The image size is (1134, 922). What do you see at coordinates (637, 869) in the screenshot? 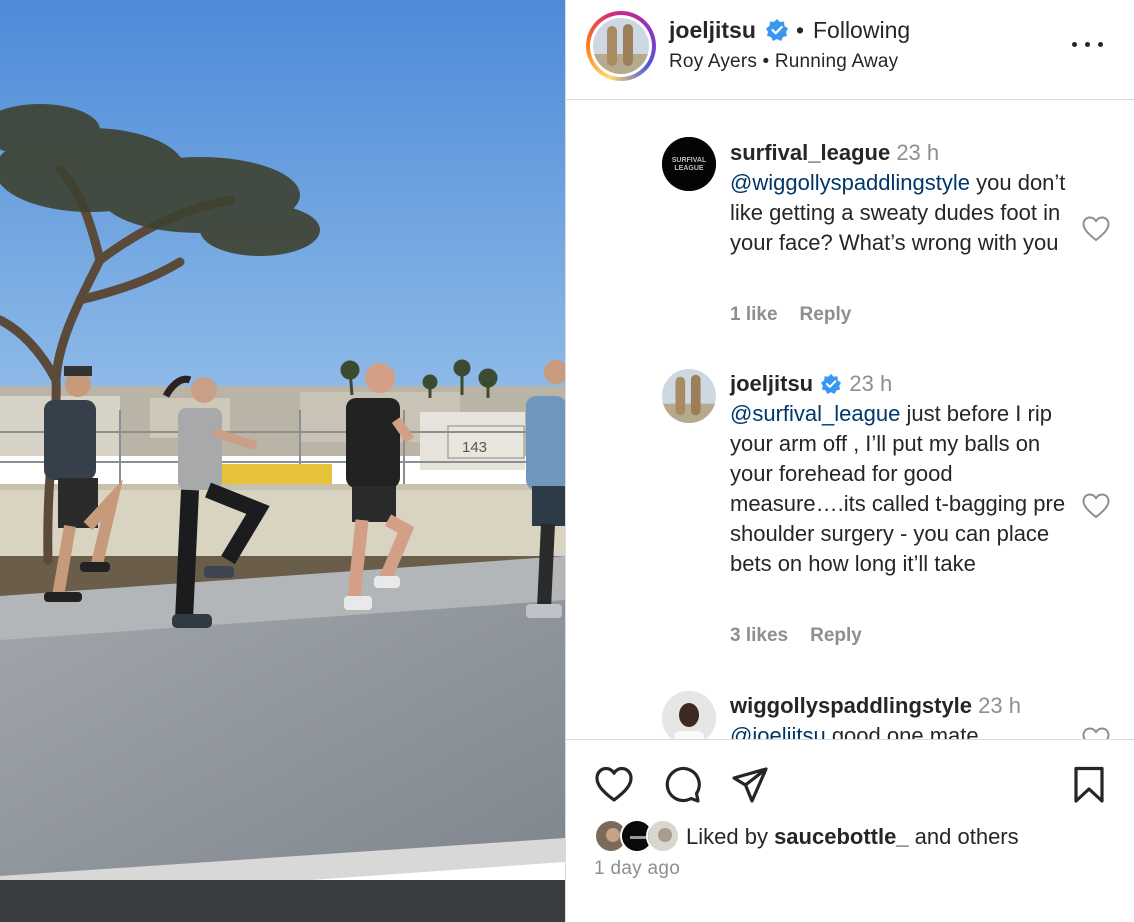
I see `post-timestamp: 1 day ago` at bounding box center [637, 869].